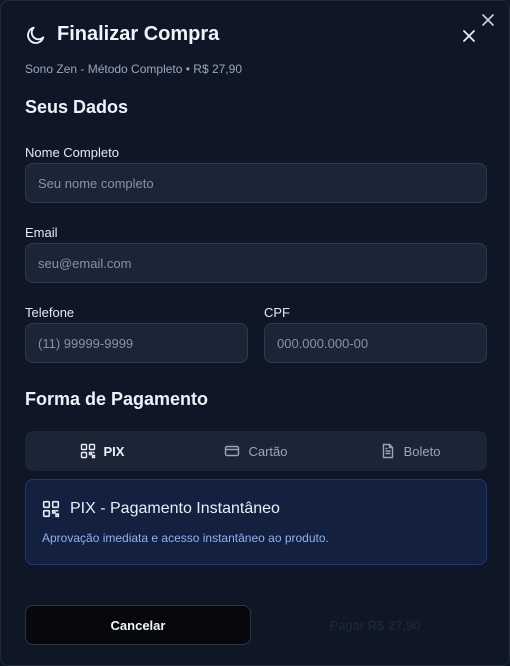 The height and width of the screenshot is (666, 510). What do you see at coordinates (36, 35) in the screenshot?
I see `moon-icon` at bounding box center [36, 35].